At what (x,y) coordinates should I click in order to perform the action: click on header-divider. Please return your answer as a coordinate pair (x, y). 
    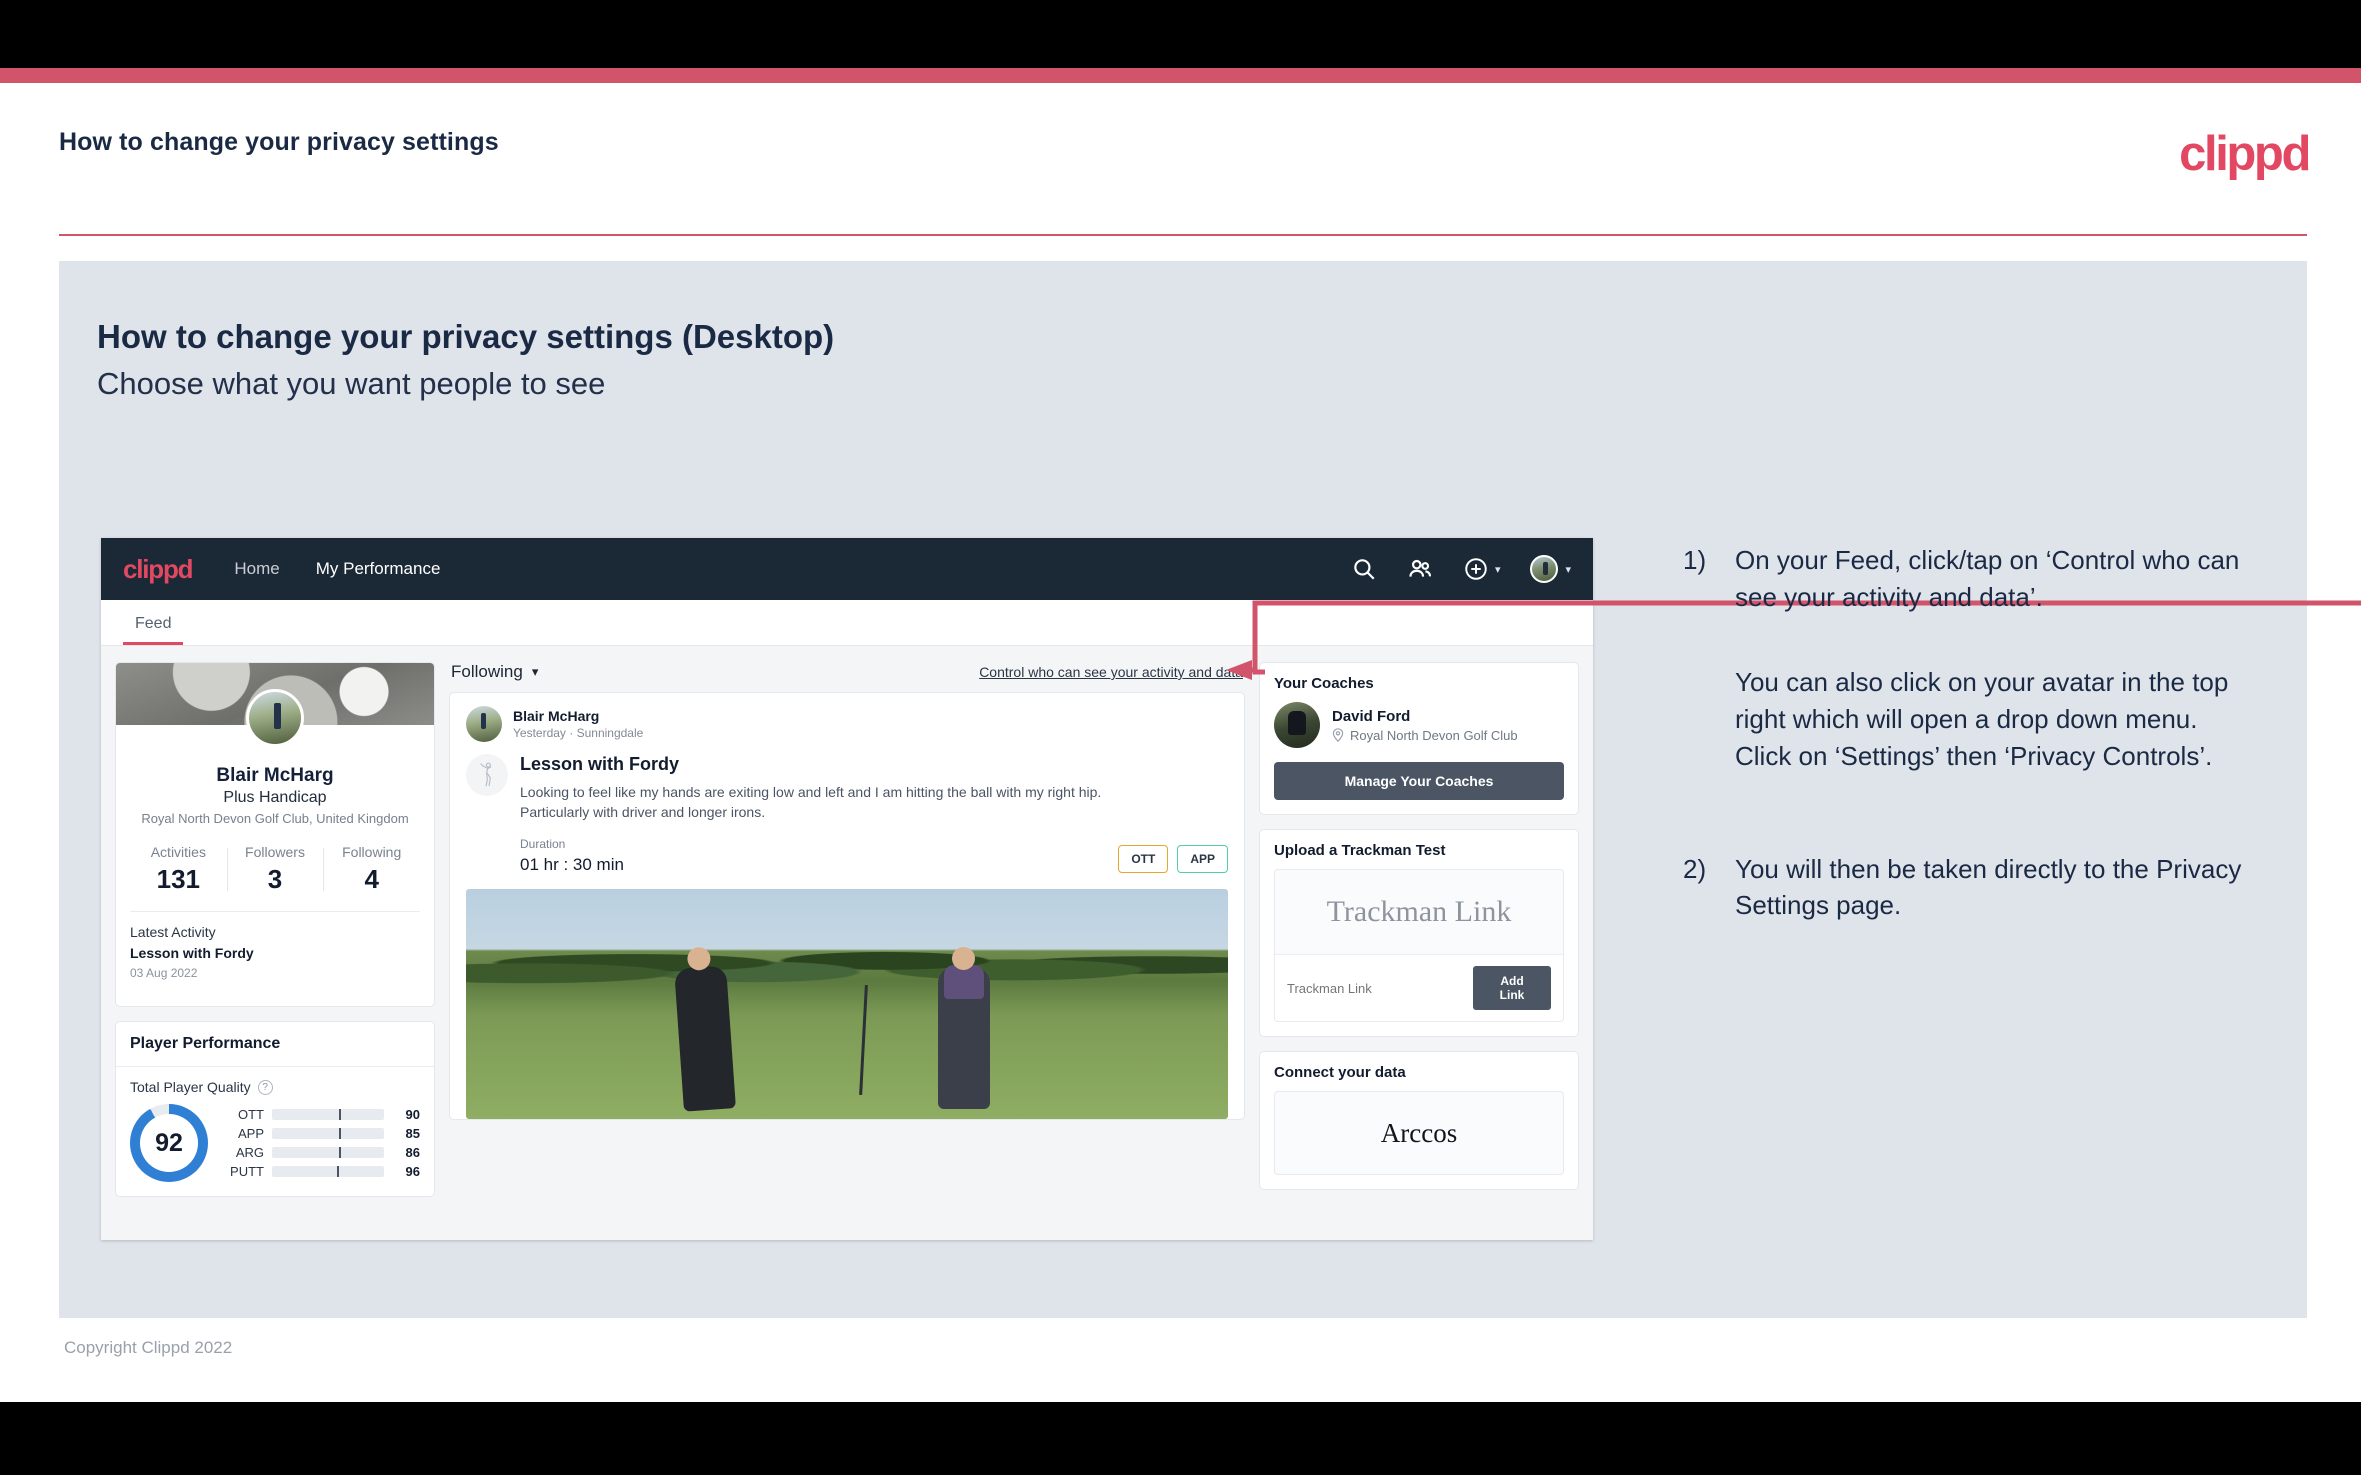
    Looking at the image, I should click on (1183, 235).